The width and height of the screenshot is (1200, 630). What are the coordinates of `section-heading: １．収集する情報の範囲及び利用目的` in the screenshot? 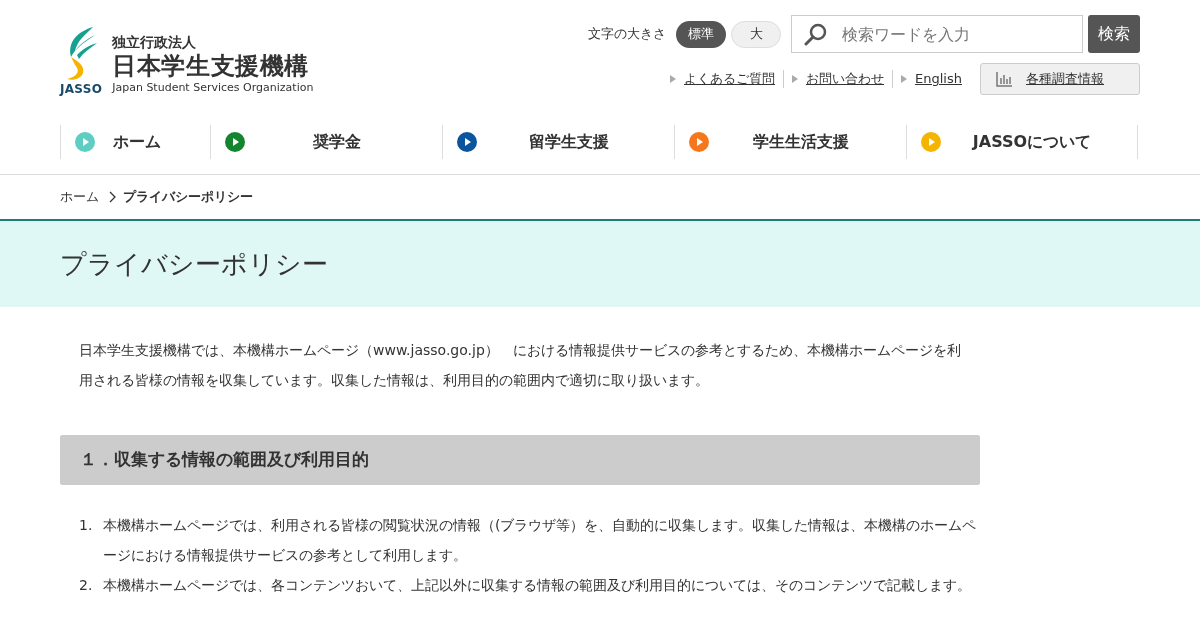 It's located at (520, 460).